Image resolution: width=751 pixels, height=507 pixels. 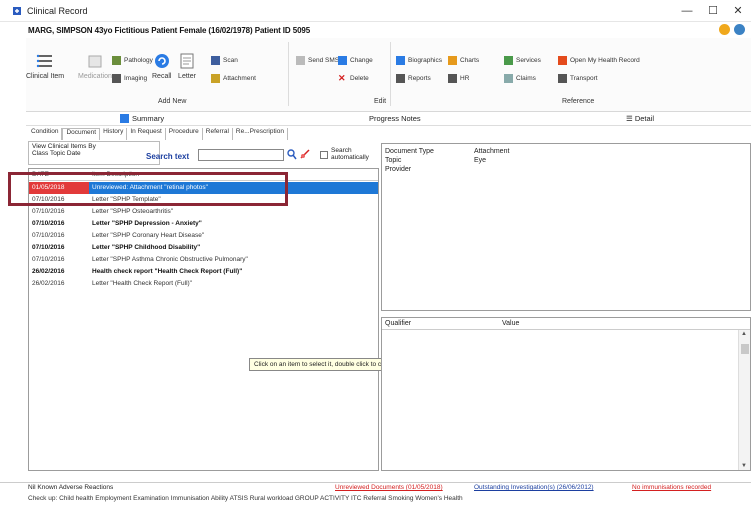 I want to click on health-record-icon, so click(x=562, y=60).